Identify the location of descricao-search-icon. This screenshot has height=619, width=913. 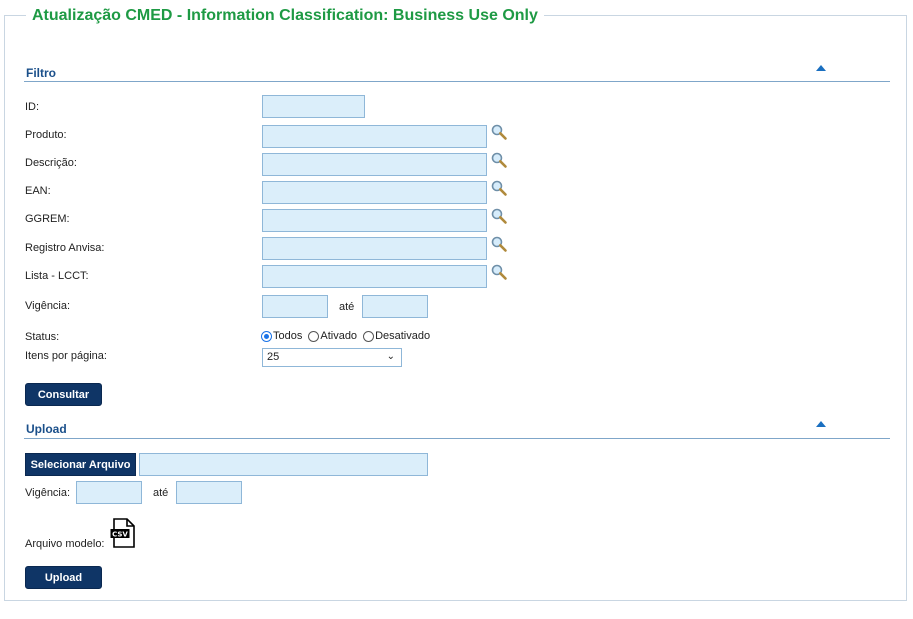
(499, 160).